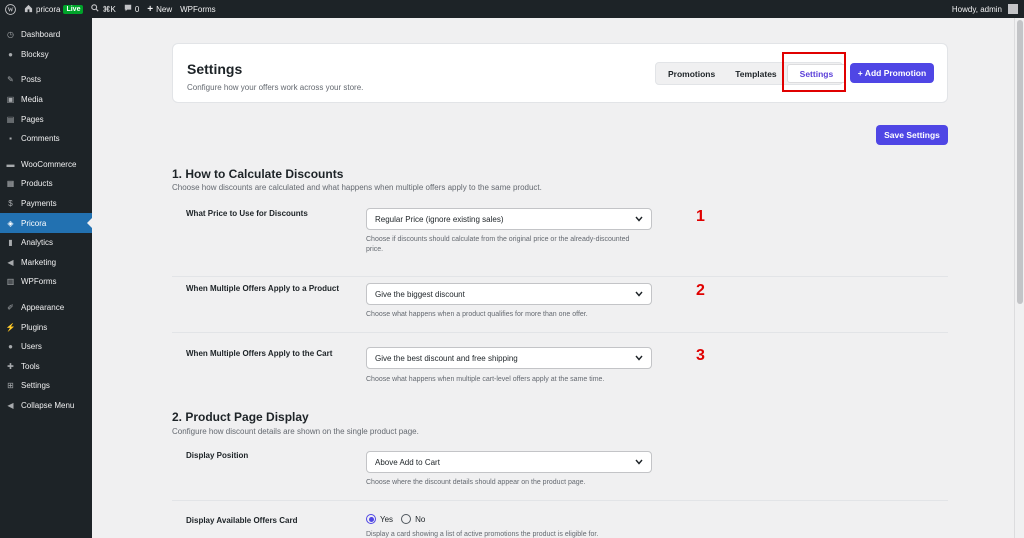 This screenshot has height=538, width=1024. Describe the element at coordinates (10, 164) in the screenshot. I see `woocommerce-icon: ▬` at that location.